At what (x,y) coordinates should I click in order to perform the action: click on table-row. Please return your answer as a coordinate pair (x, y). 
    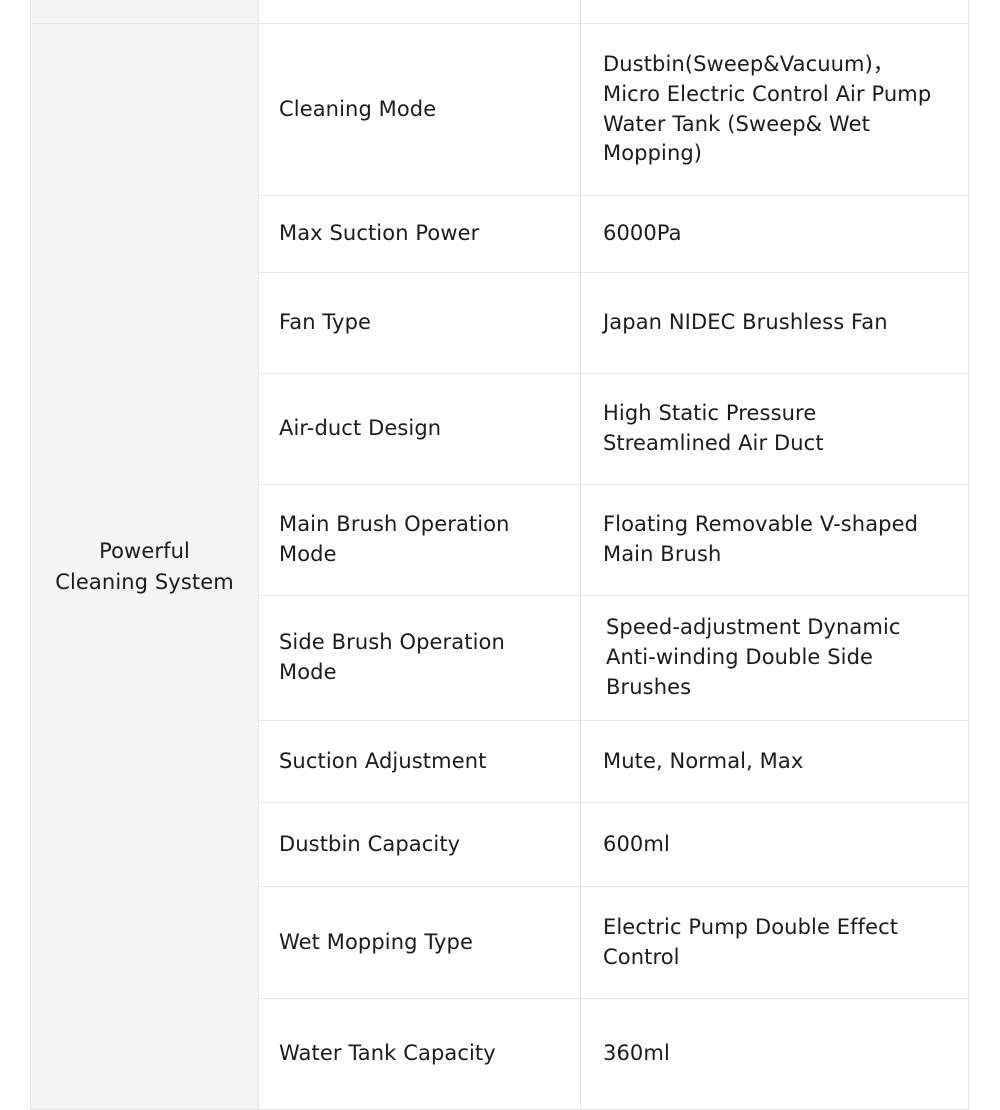
    Looking at the image, I should click on (499, 12).